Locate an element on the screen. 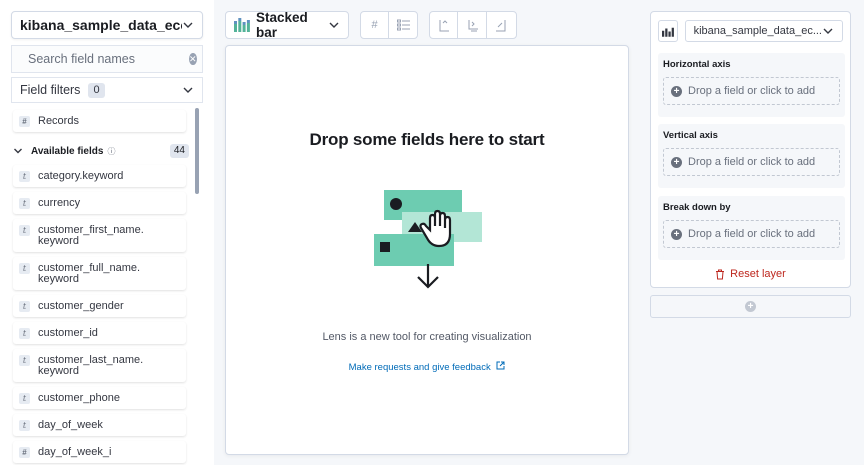 This screenshot has height=465, width=864. external-link-icon is located at coordinates (500, 365).